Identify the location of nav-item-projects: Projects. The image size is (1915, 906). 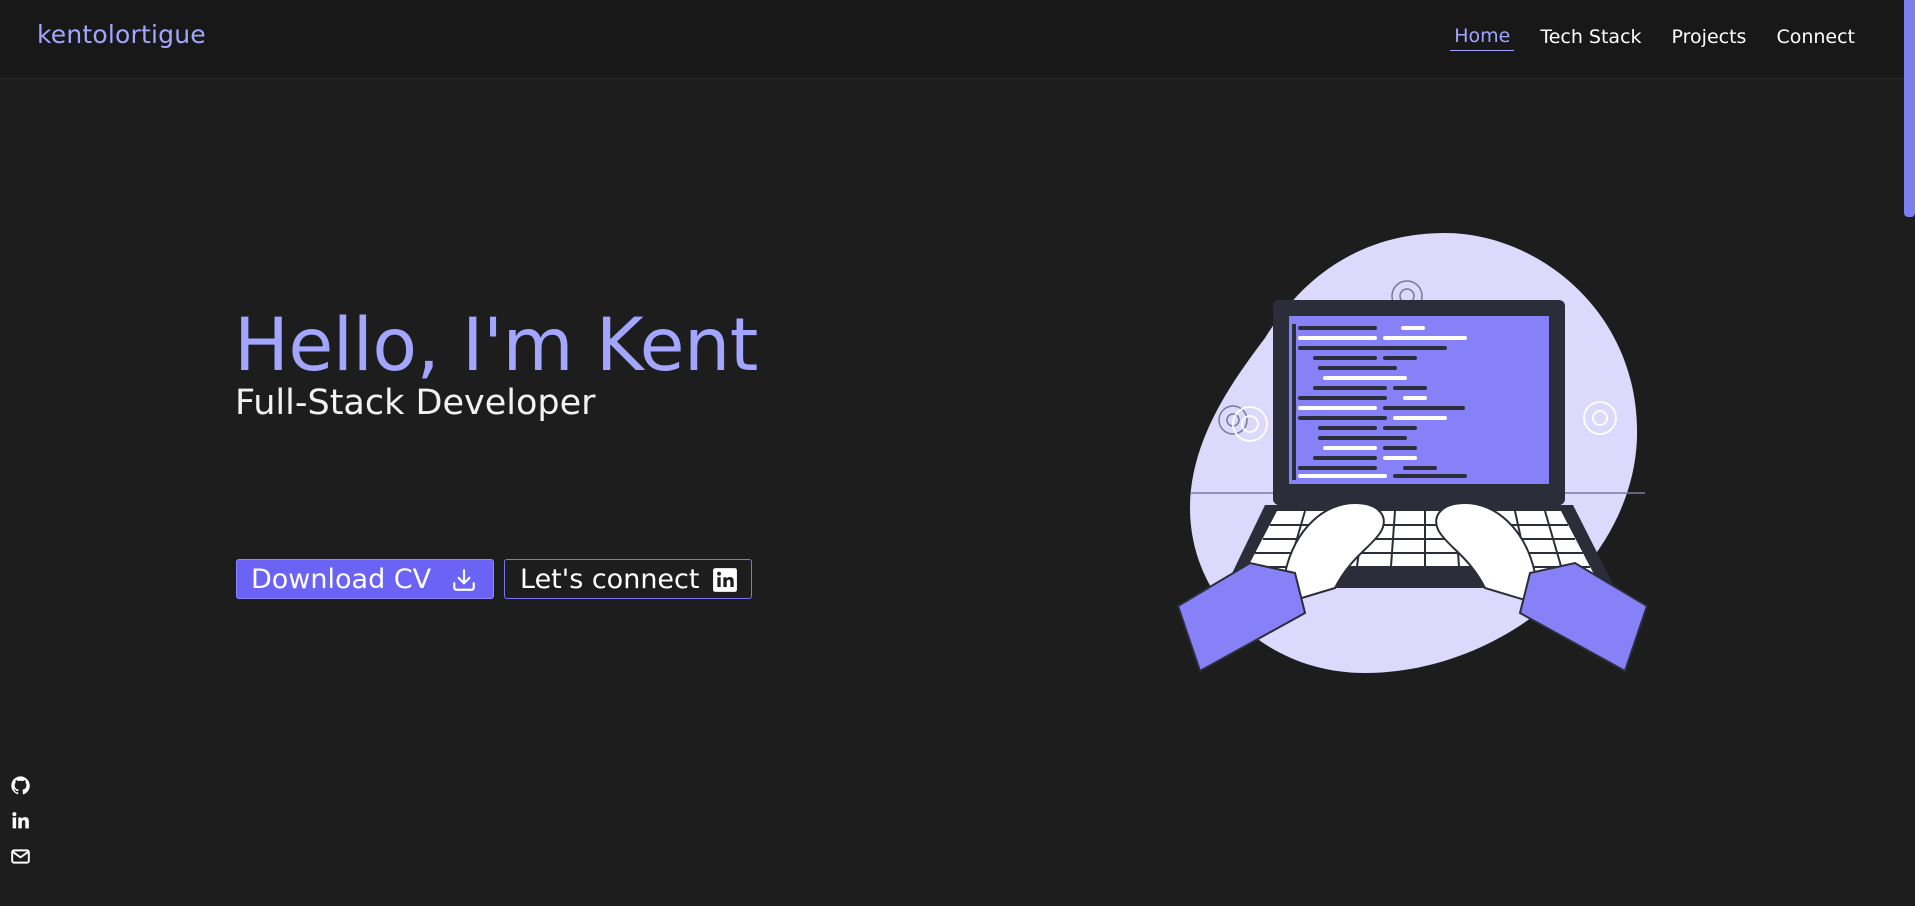
(1709, 38).